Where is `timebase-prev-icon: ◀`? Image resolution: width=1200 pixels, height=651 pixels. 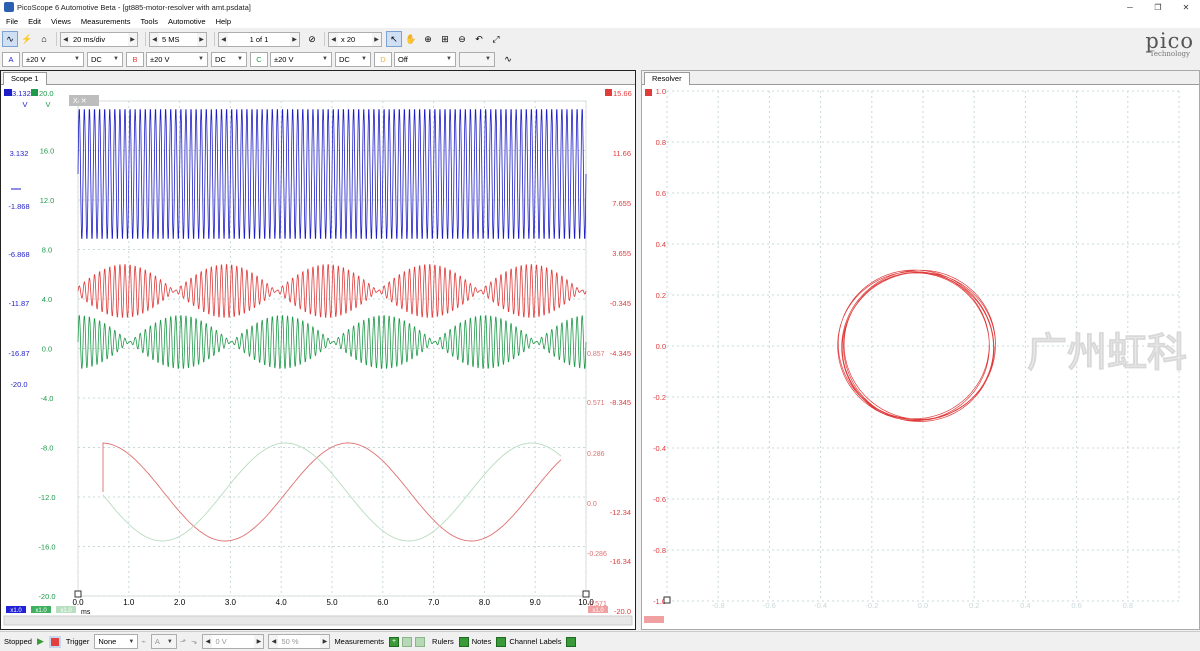 timebase-prev-icon: ◀ is located at coordinates (65, 39).